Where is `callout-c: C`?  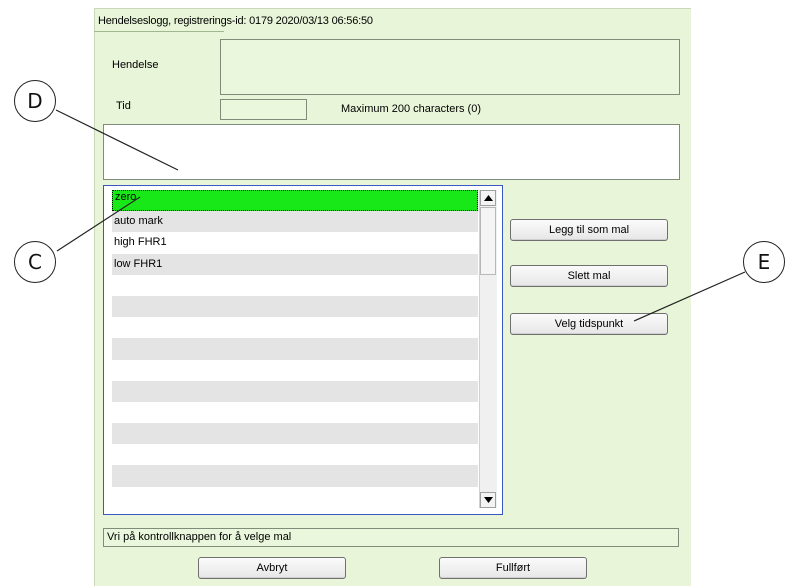 callout-c: C is located at coordinates (35, 262).